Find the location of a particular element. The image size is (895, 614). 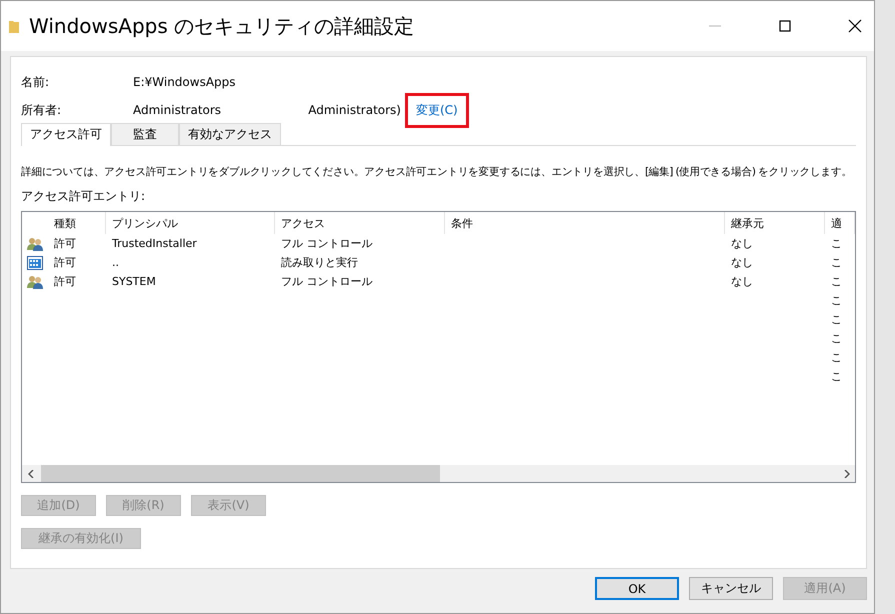

horizontal-scrollbar is located at coordinates (438, 473).